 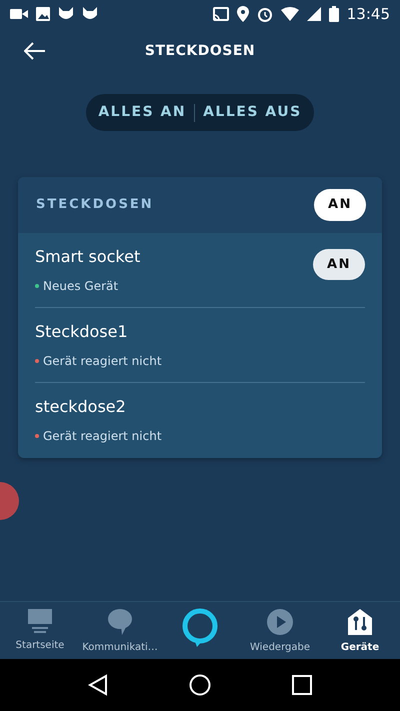 I want to click on nav-tab: Startseite, so click(x=40, y=630).